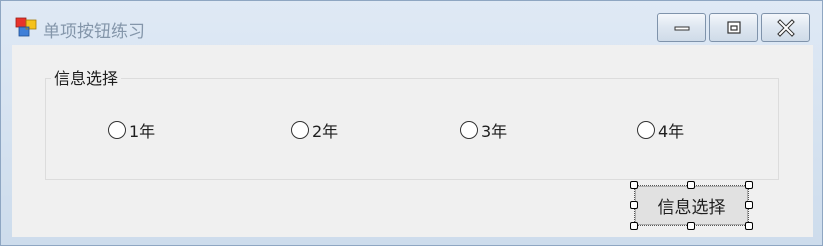  Describe the element at coordinates (691, 226) in the screenshot. I see `resize-handle-bottom` at that location.